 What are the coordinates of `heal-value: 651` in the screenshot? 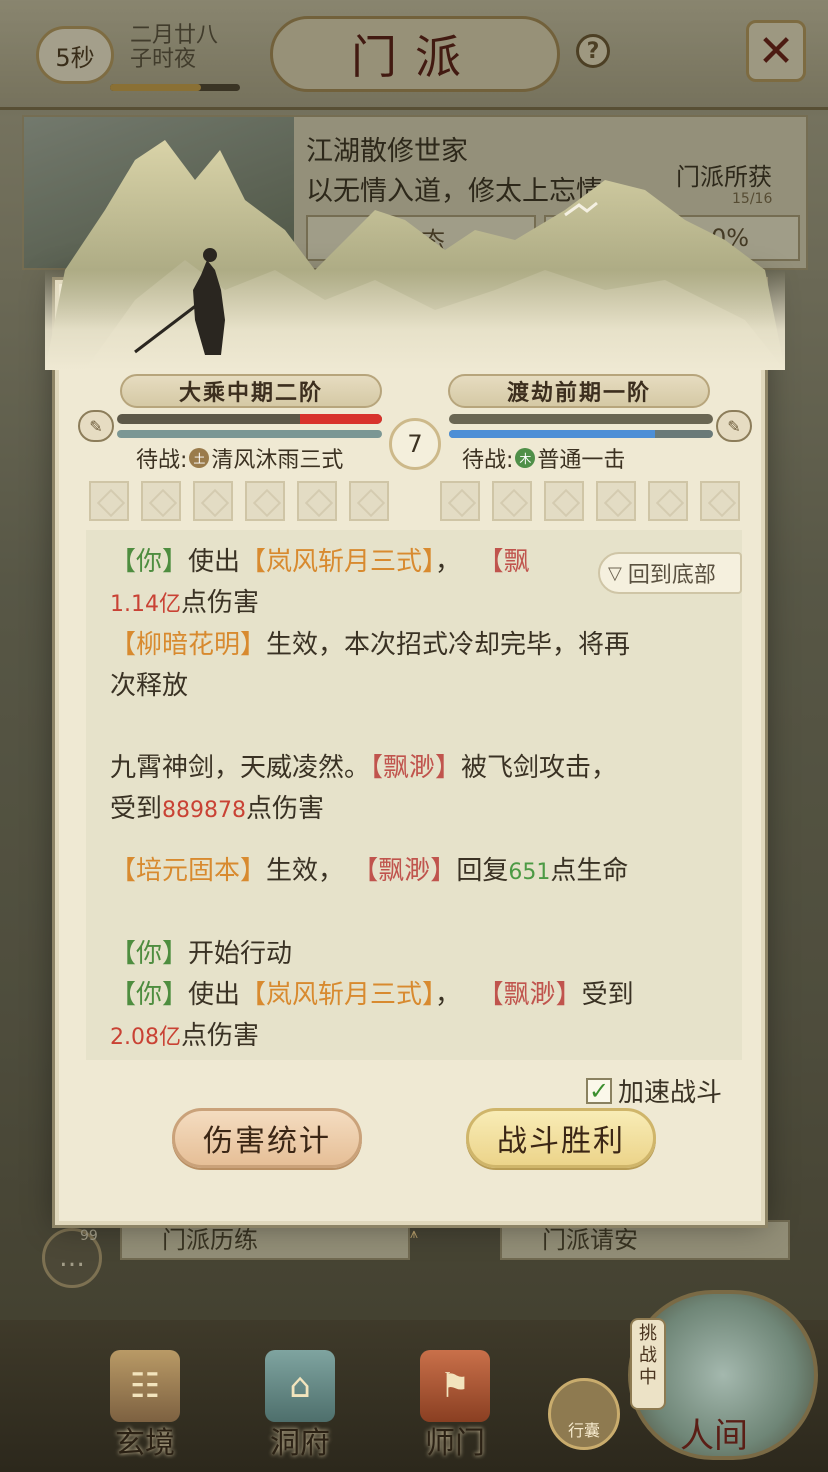 It's located at (529, 872).